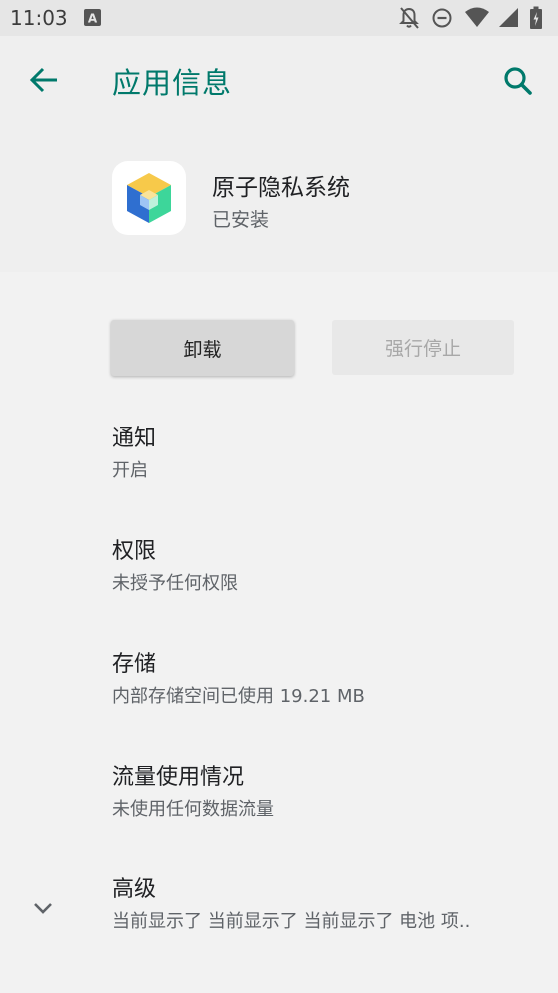 This screenshot has height=993, width=558. What do you see at coordinates (279, 795) in the screenshot?
I see `setting-item-data-usage: 流量使用情况 未使用任何数据流量` at bounding box center [279, 795].